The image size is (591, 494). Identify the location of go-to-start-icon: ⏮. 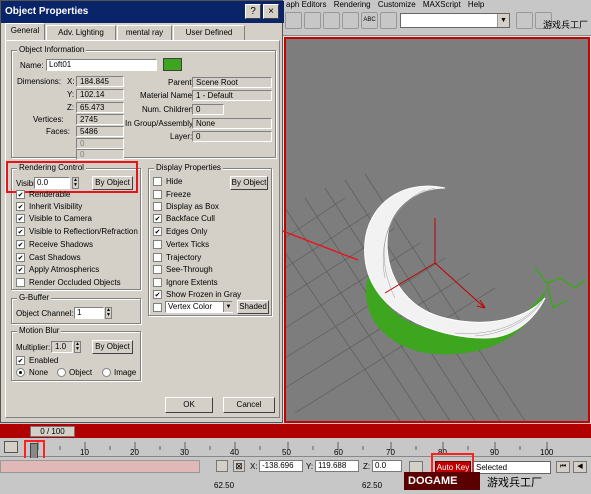
(563, 467).